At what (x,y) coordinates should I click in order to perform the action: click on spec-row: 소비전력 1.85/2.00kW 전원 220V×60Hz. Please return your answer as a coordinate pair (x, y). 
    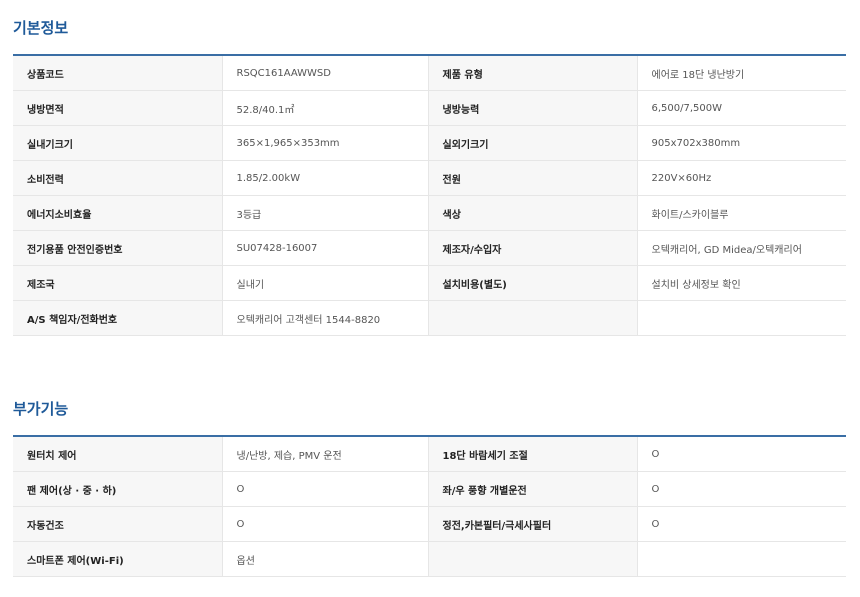
    Looking at the image, I should click on (429, 178).